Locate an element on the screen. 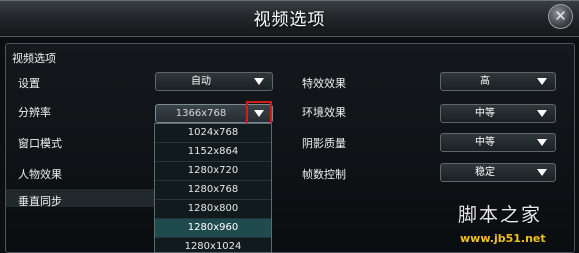  label-window-mode: 窗口模式 is located at coordinates (40, 143).